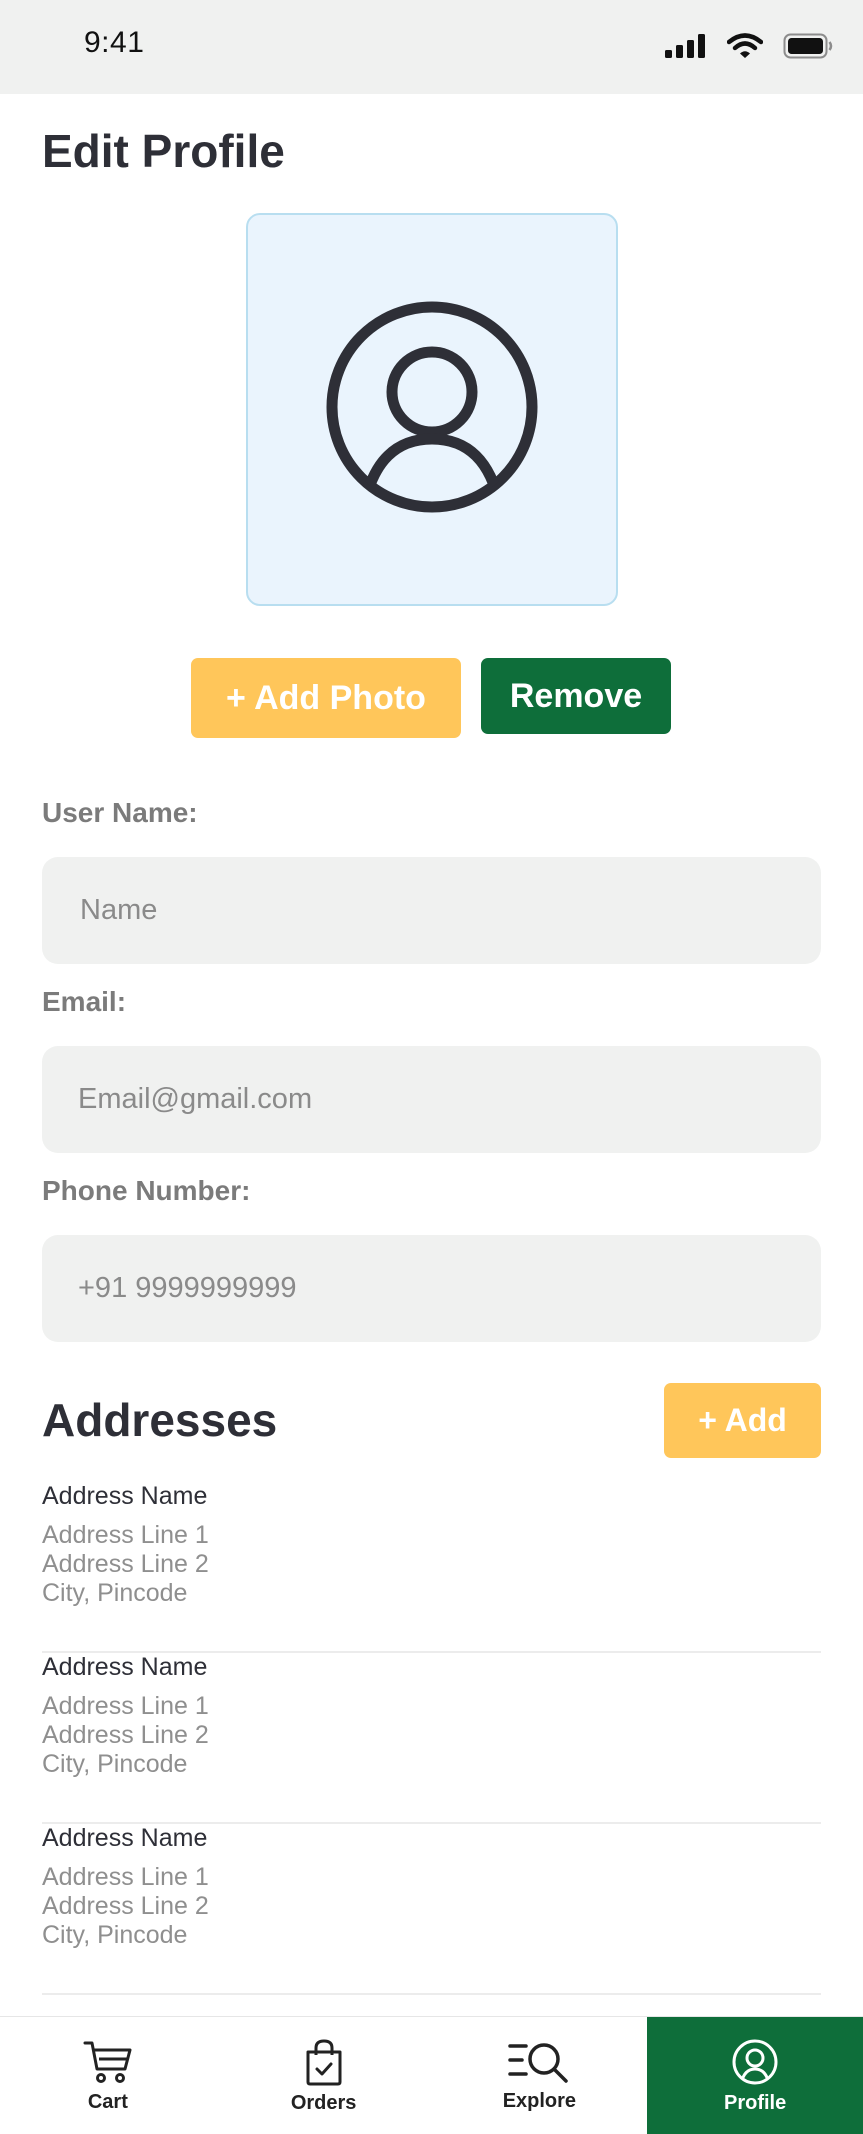 The height and width of the screenshot is (2134, 863). What do you see at coordinates (114, 42) in the screenshot?
I see `status-time: 9:41` at bounding box center [114, 42].